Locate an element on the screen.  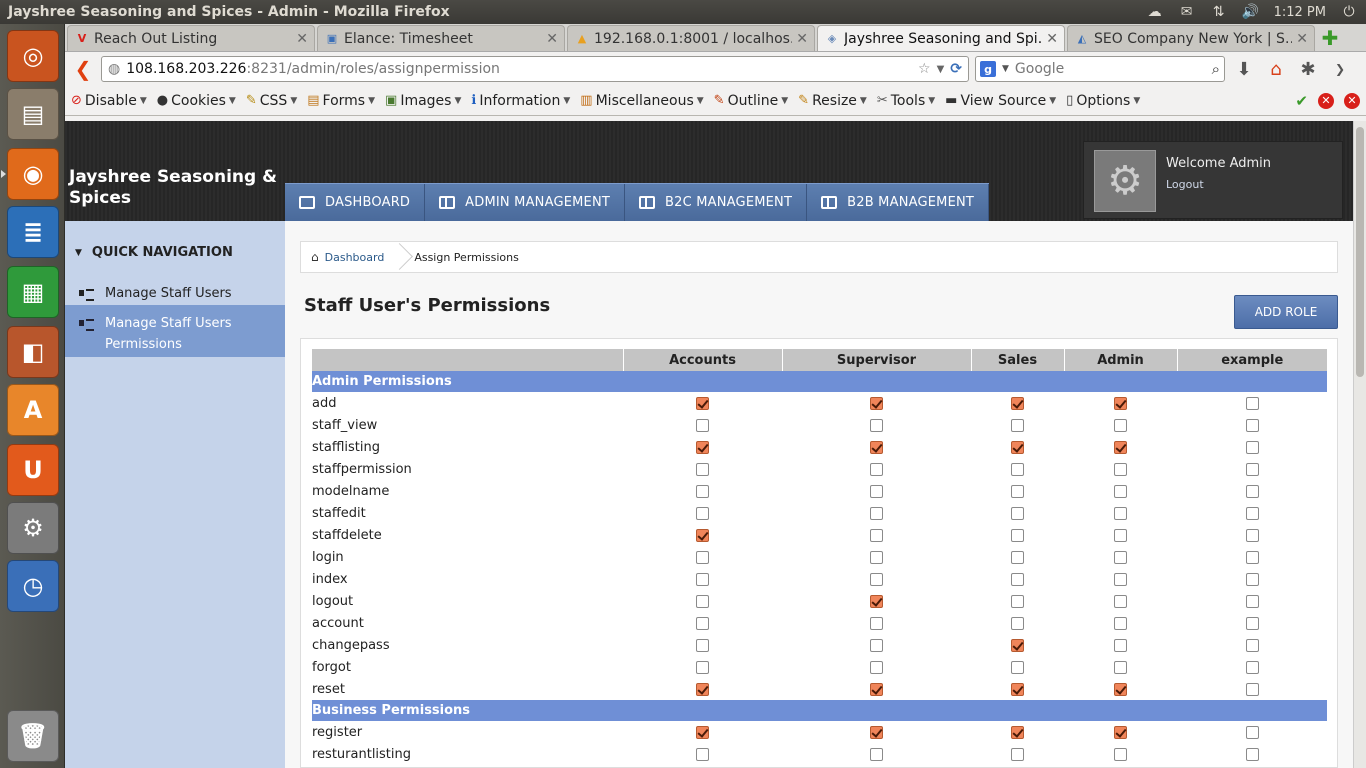
sidebar-item-manage-staff-users-permissions: Manage Staff Users Permissions is located at coordinates (175, 331).